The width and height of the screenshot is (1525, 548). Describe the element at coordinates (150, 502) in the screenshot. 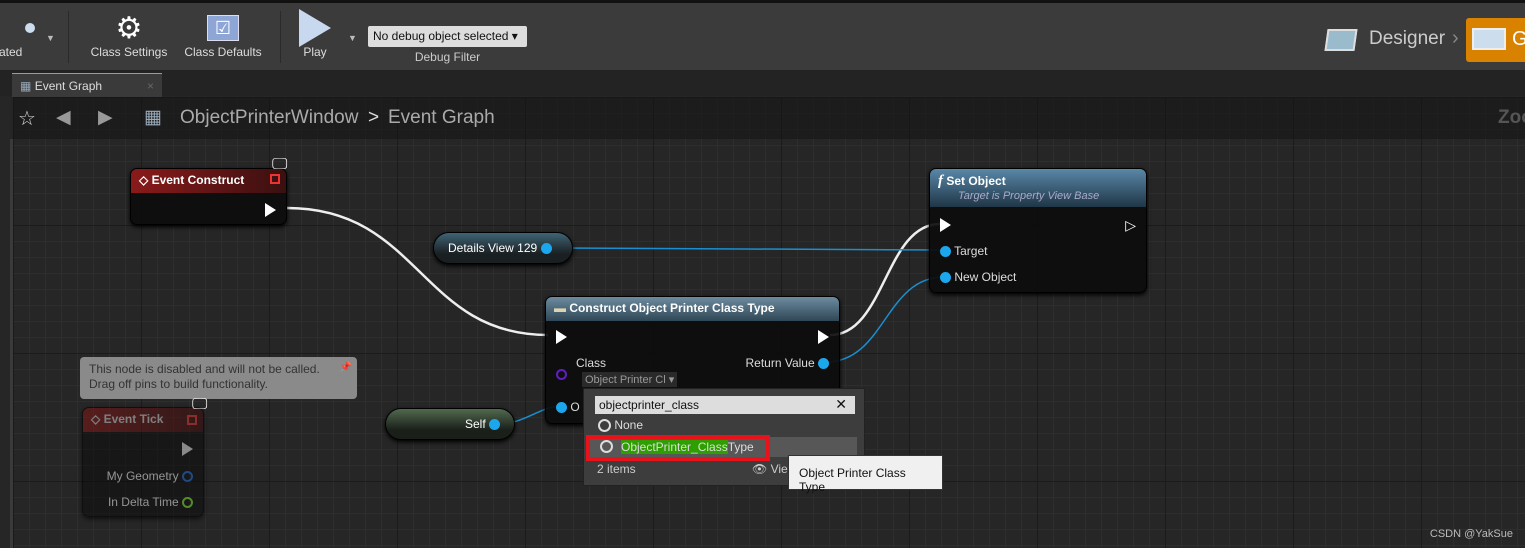

I see `delta-time-pin: In Delta Time` at that location.